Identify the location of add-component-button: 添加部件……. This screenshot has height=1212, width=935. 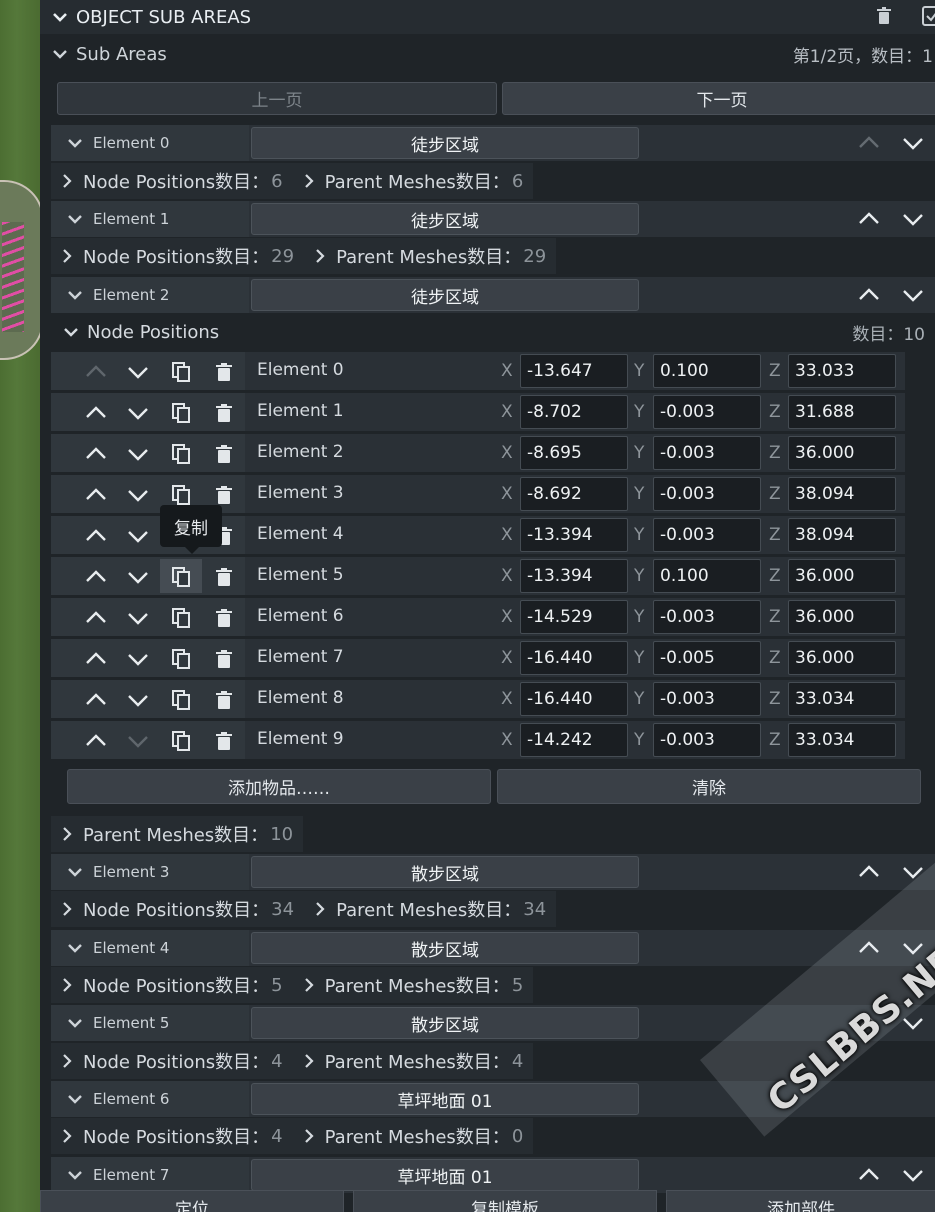
(800, 1201).